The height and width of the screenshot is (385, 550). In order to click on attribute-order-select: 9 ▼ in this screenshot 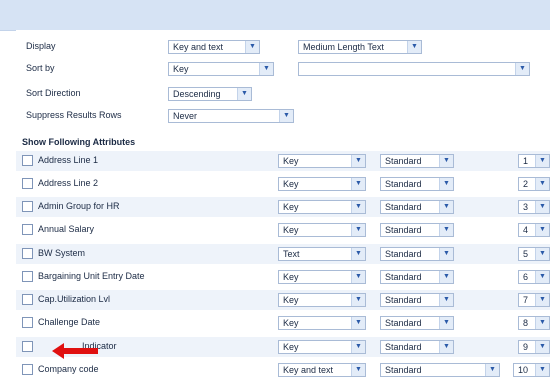, I will do `click(534, 347)`.